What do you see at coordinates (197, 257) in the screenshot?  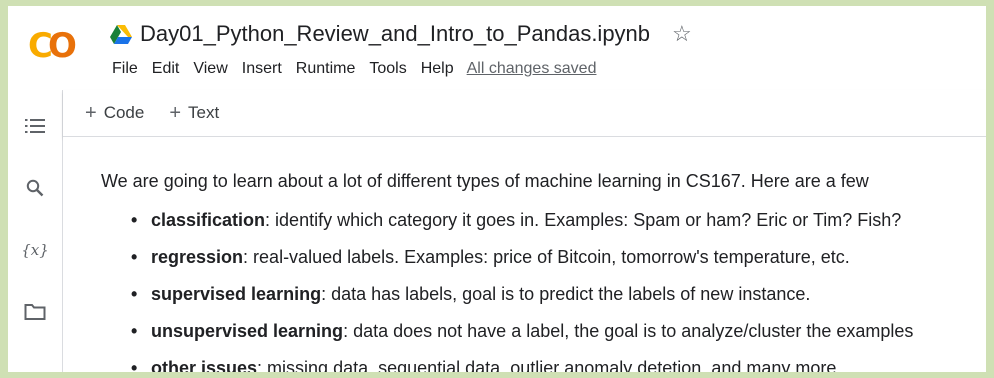 I see `bullet-term: regression` at bounding box center [197, 257].